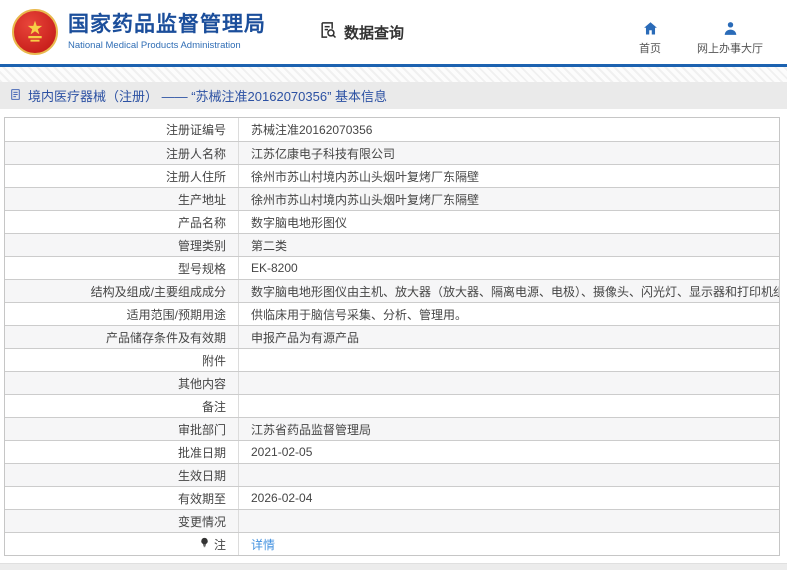 The height and width of the screenshot is (570, 787). Describe the element at coordinates (508, 314) in the screenshot. I see `row-value: 供临床用于脑信号采集、分析、管理用。` at that location.